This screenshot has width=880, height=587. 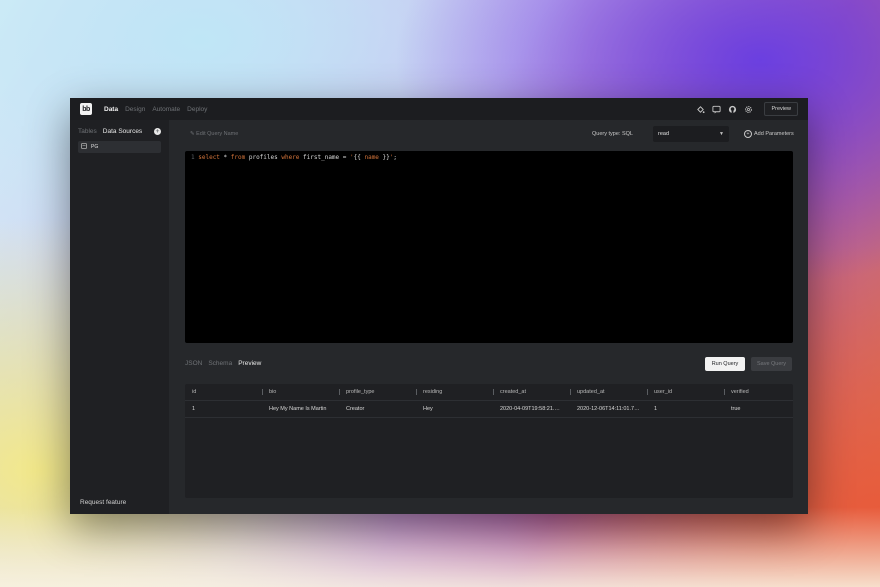 I want to click on code-end: ;, so click(x=395, y=157).